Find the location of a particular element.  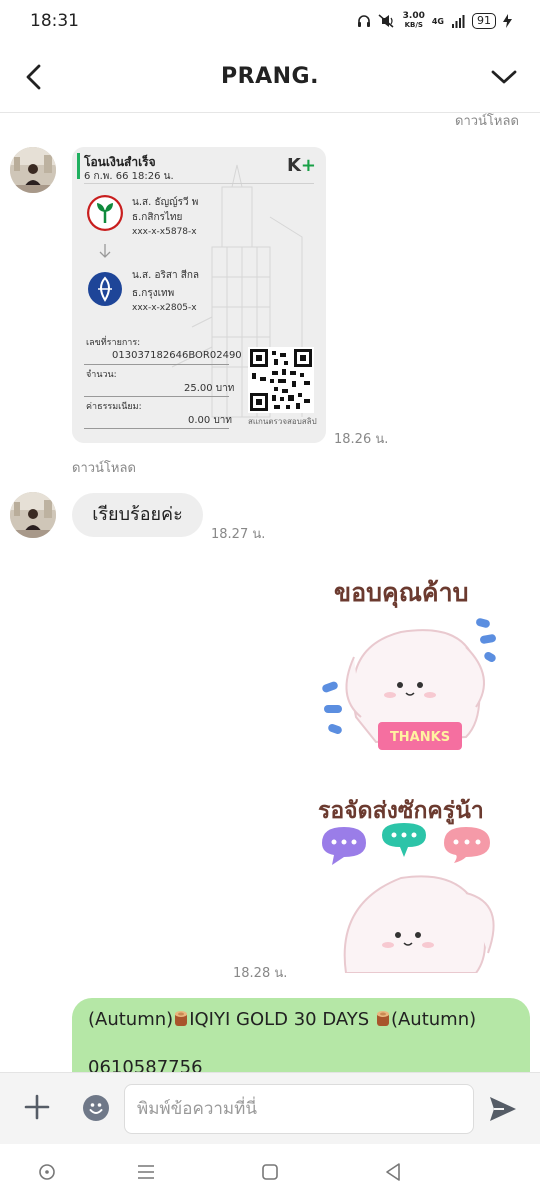

incoming-message: เรียบร้อยค่ะ is located at coordinates (137, 515).